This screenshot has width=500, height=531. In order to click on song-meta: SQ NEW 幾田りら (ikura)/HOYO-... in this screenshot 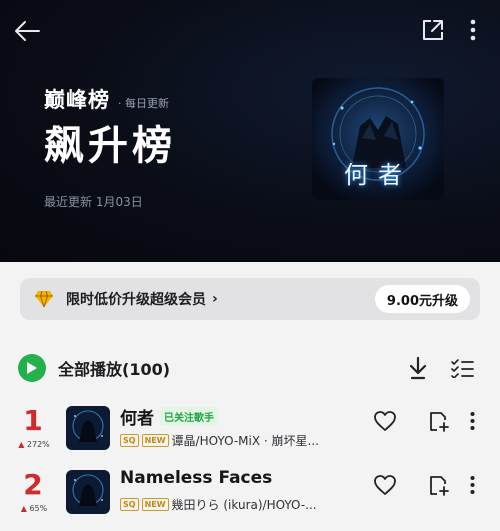, I will do `click(238, 504)`.